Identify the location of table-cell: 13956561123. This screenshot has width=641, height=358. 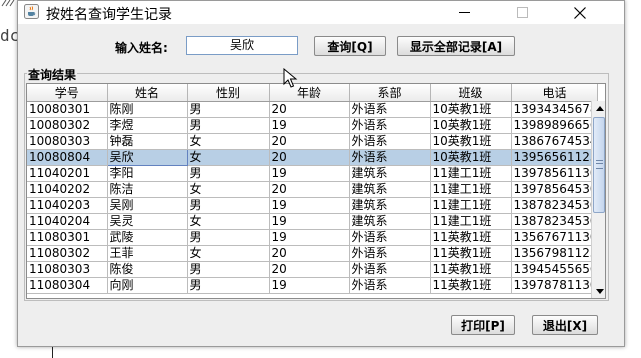
(555, 157).